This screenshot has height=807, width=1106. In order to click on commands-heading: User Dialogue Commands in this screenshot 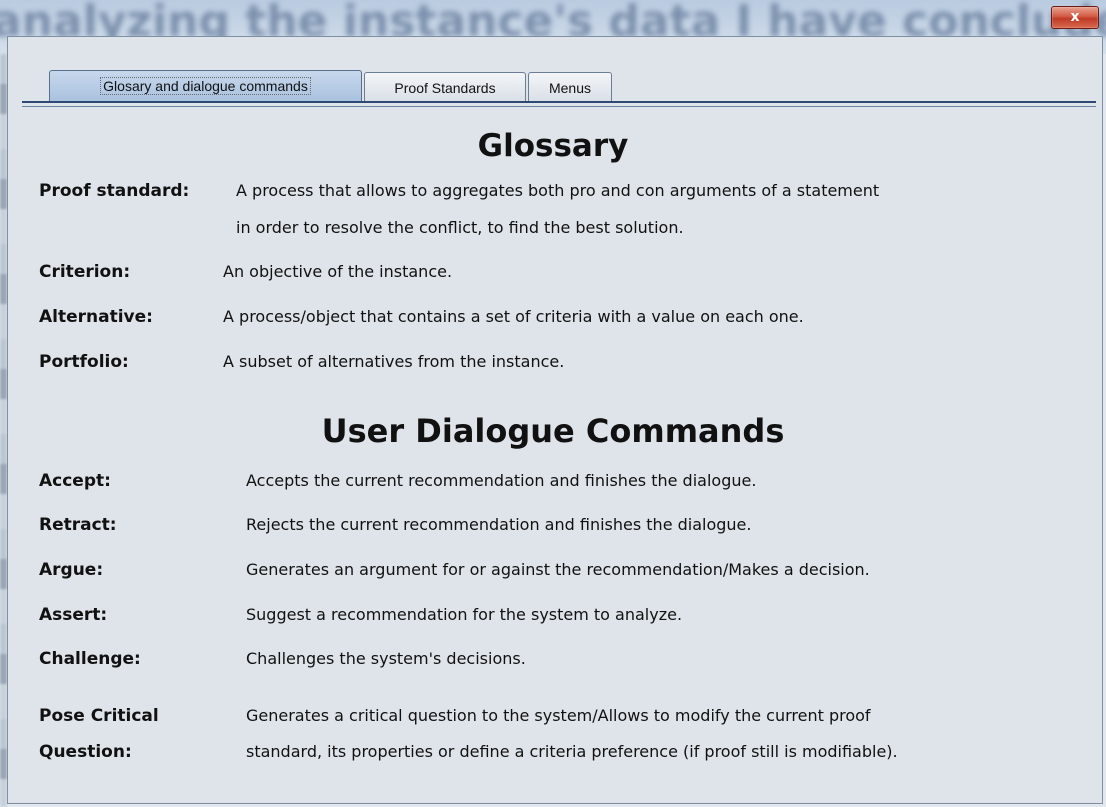, I will do `click(553, 431)`.